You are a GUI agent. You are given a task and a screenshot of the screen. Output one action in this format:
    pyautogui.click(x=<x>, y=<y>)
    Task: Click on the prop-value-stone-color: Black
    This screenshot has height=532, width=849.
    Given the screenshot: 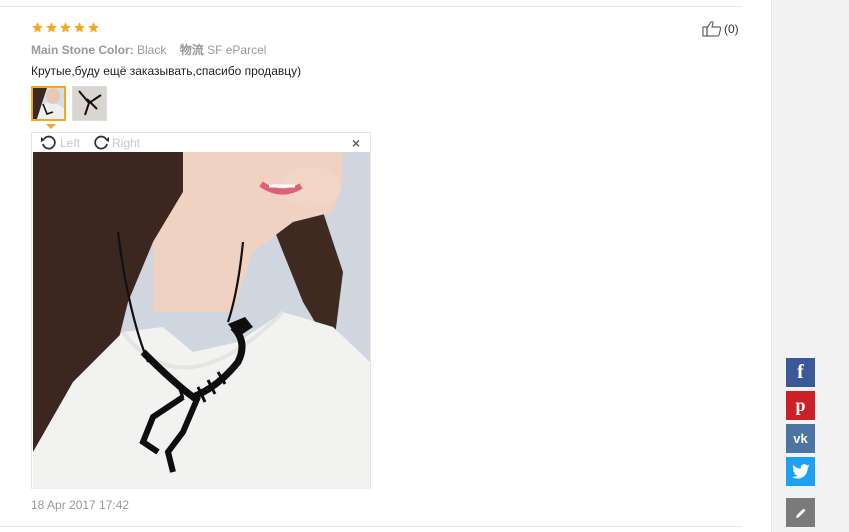 What is the action you would take?
    pyautogui.click(x=152, y=50)
    